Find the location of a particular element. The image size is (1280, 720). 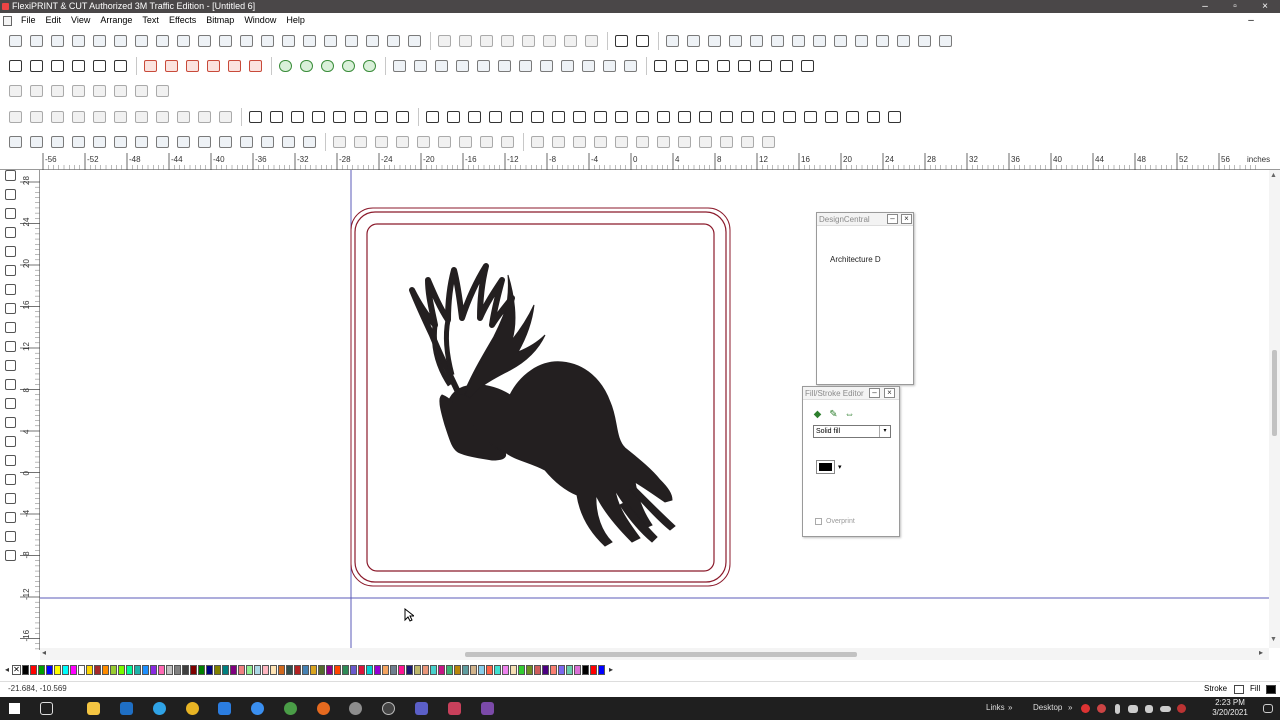

tools-tool-34-icon is located at coordinates (744, 66).